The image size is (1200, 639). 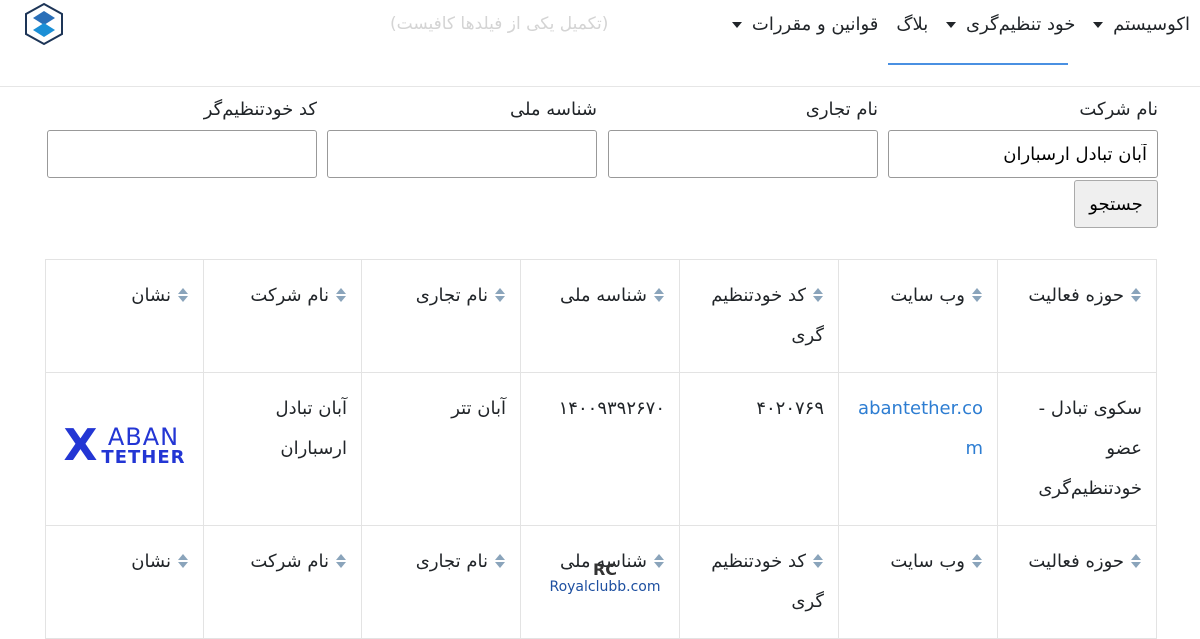 I want to click on nav-item-ecosystem: اکوسیستم, so click(x=1141, y=24).